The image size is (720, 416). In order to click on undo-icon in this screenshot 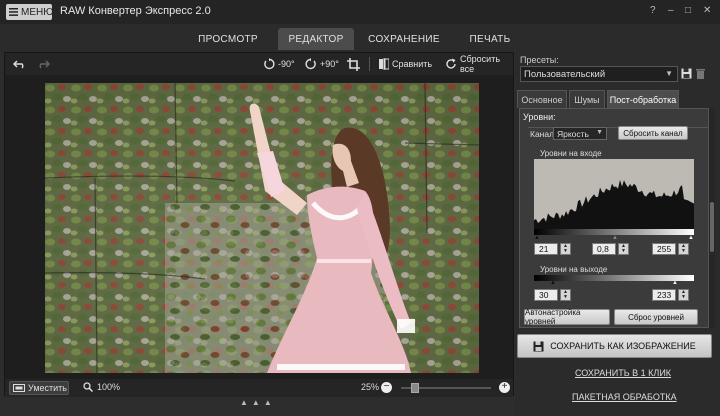, I will do `click(19, 64)`.